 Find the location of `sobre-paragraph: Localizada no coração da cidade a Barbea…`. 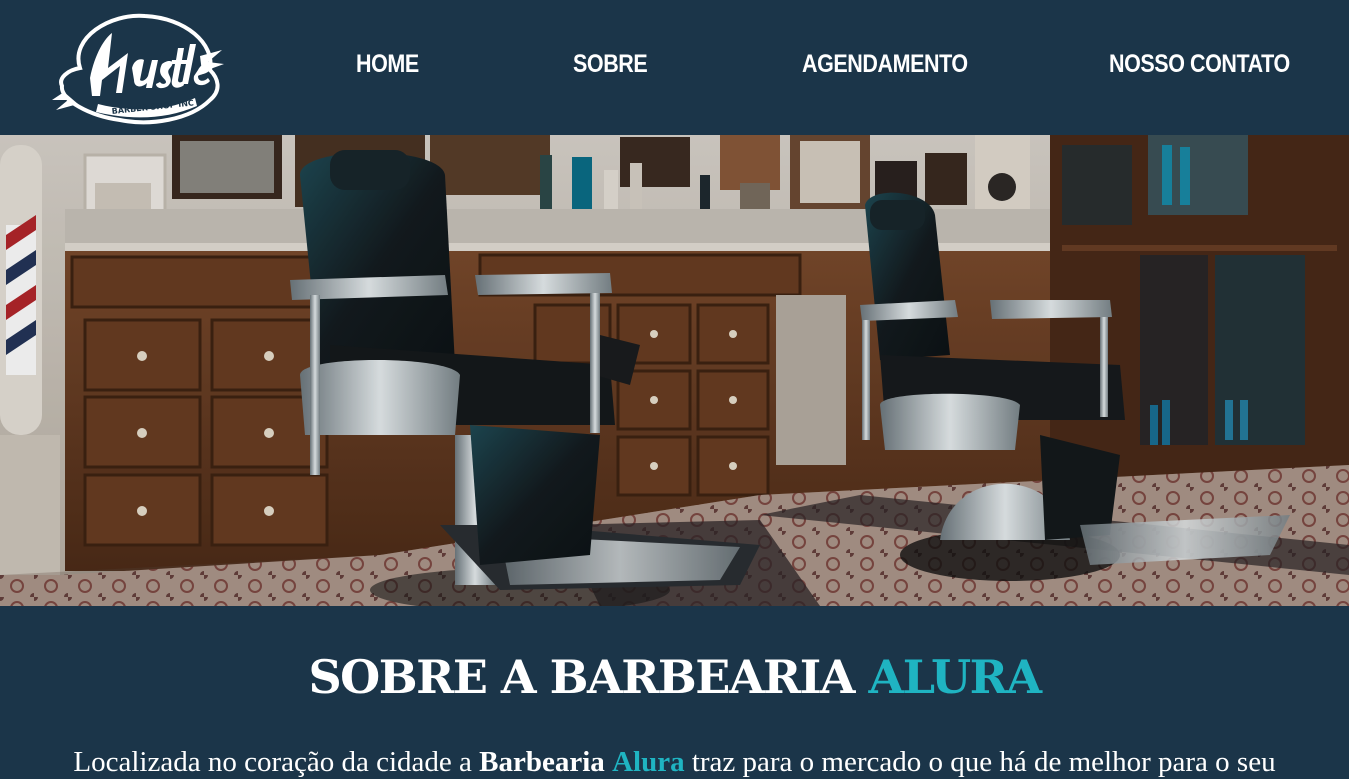

sobre-paragraph: Localizada no coração da cidade a Barbea… is located at coordinates (674, 762).